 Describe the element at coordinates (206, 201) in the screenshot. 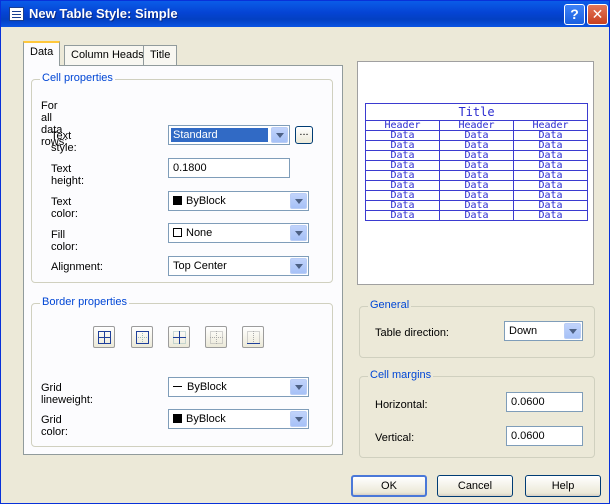

I see `text-color-value: ByBlock` at that location.